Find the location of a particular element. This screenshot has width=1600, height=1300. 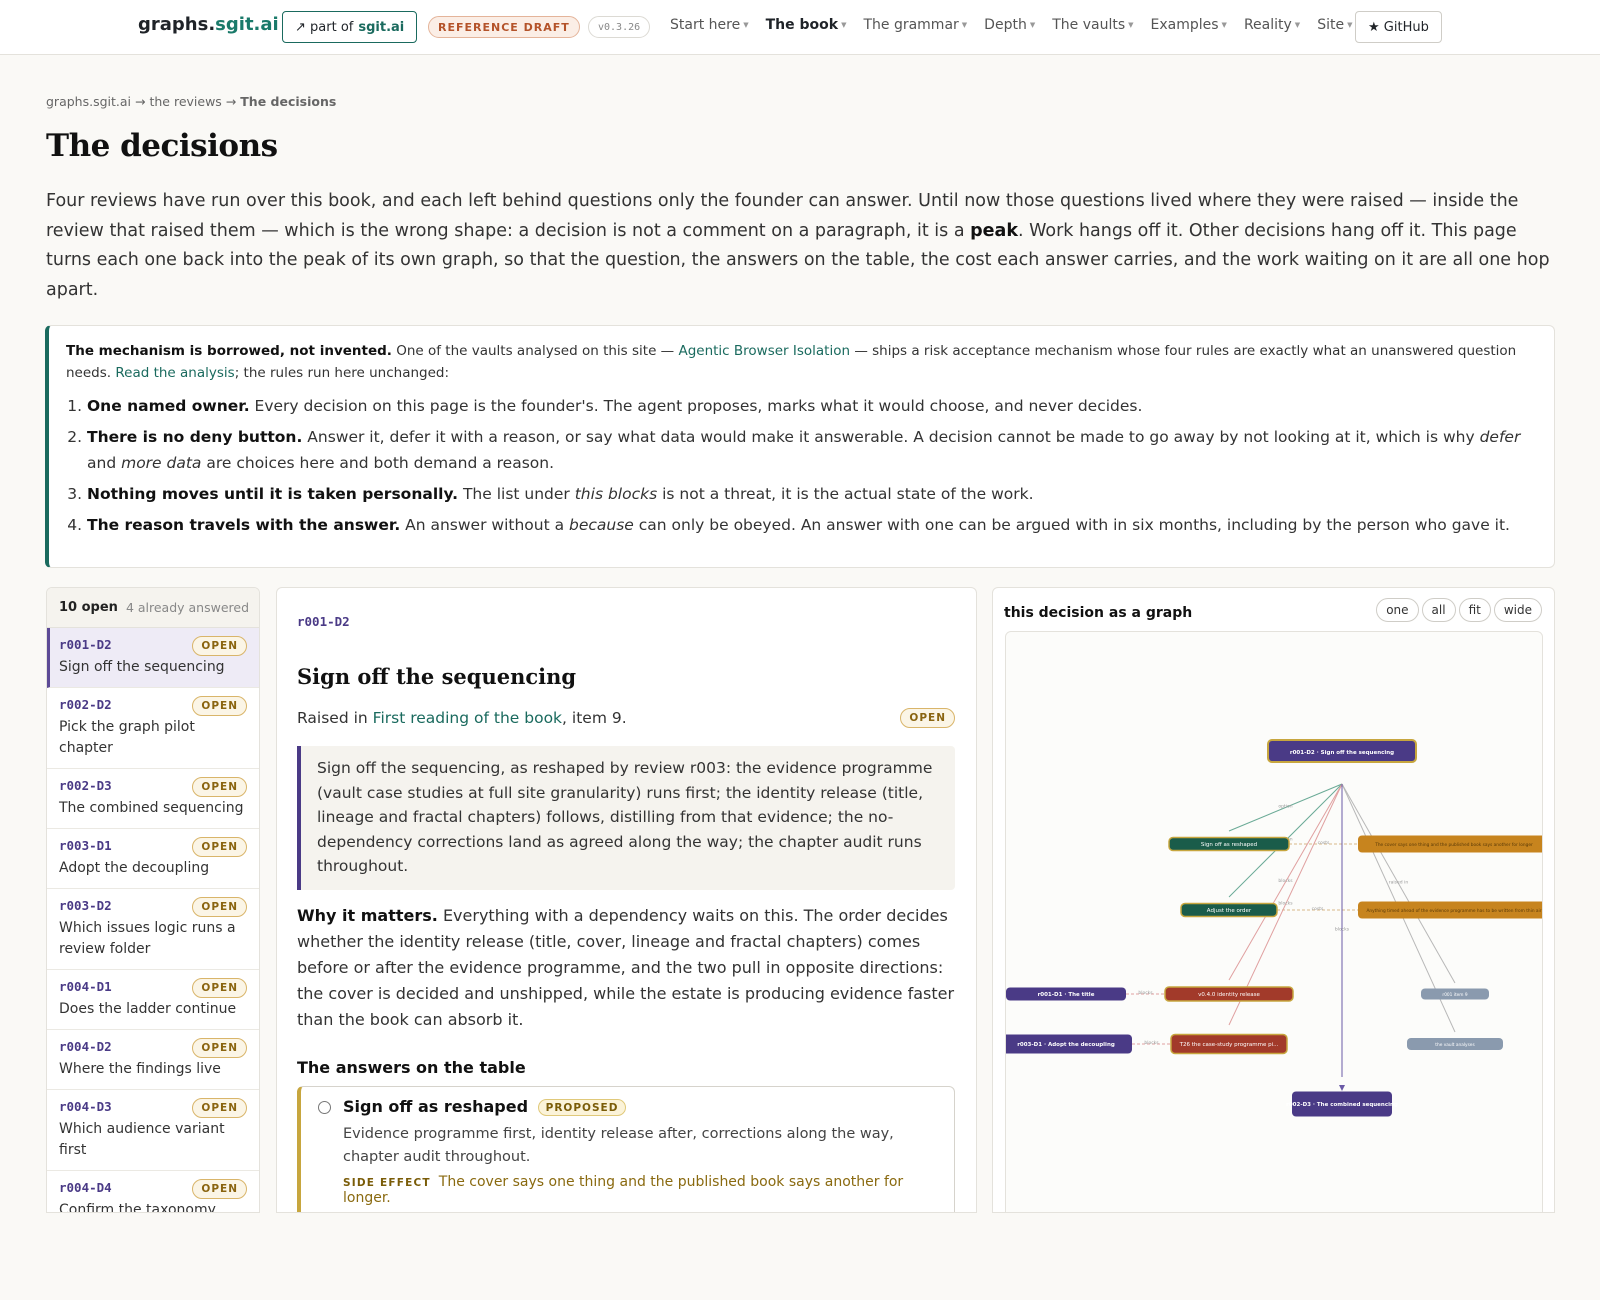

decision-list-item: r001-D2 OPEN Sign off the sequencing is located at coordinates (153, 658).